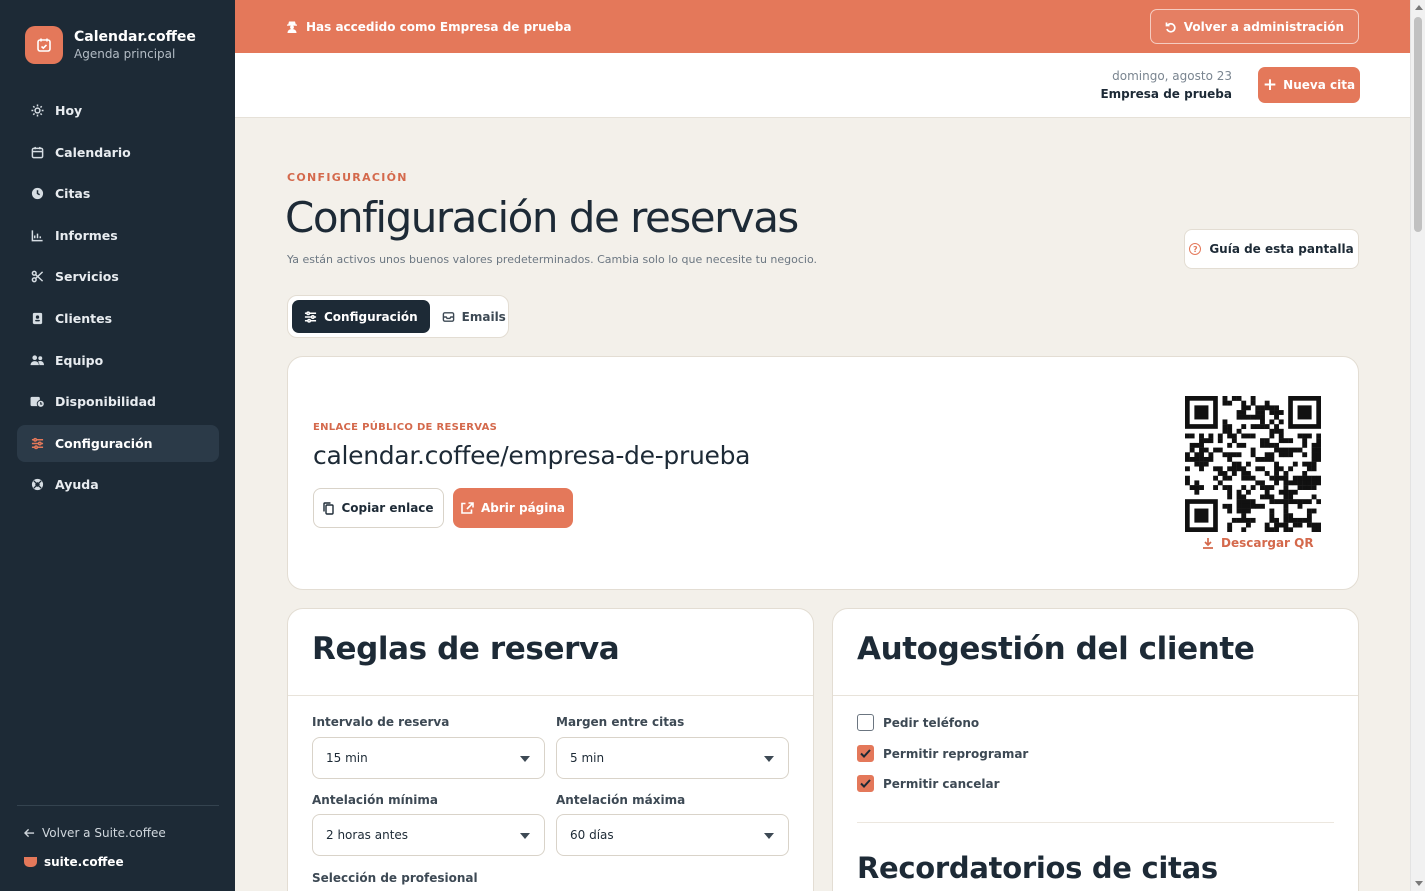 This screenshot has height=891, width=1425. Describe the element at coordinates (1170, 27) in the screenshot. I see `undo-icon` at that location.